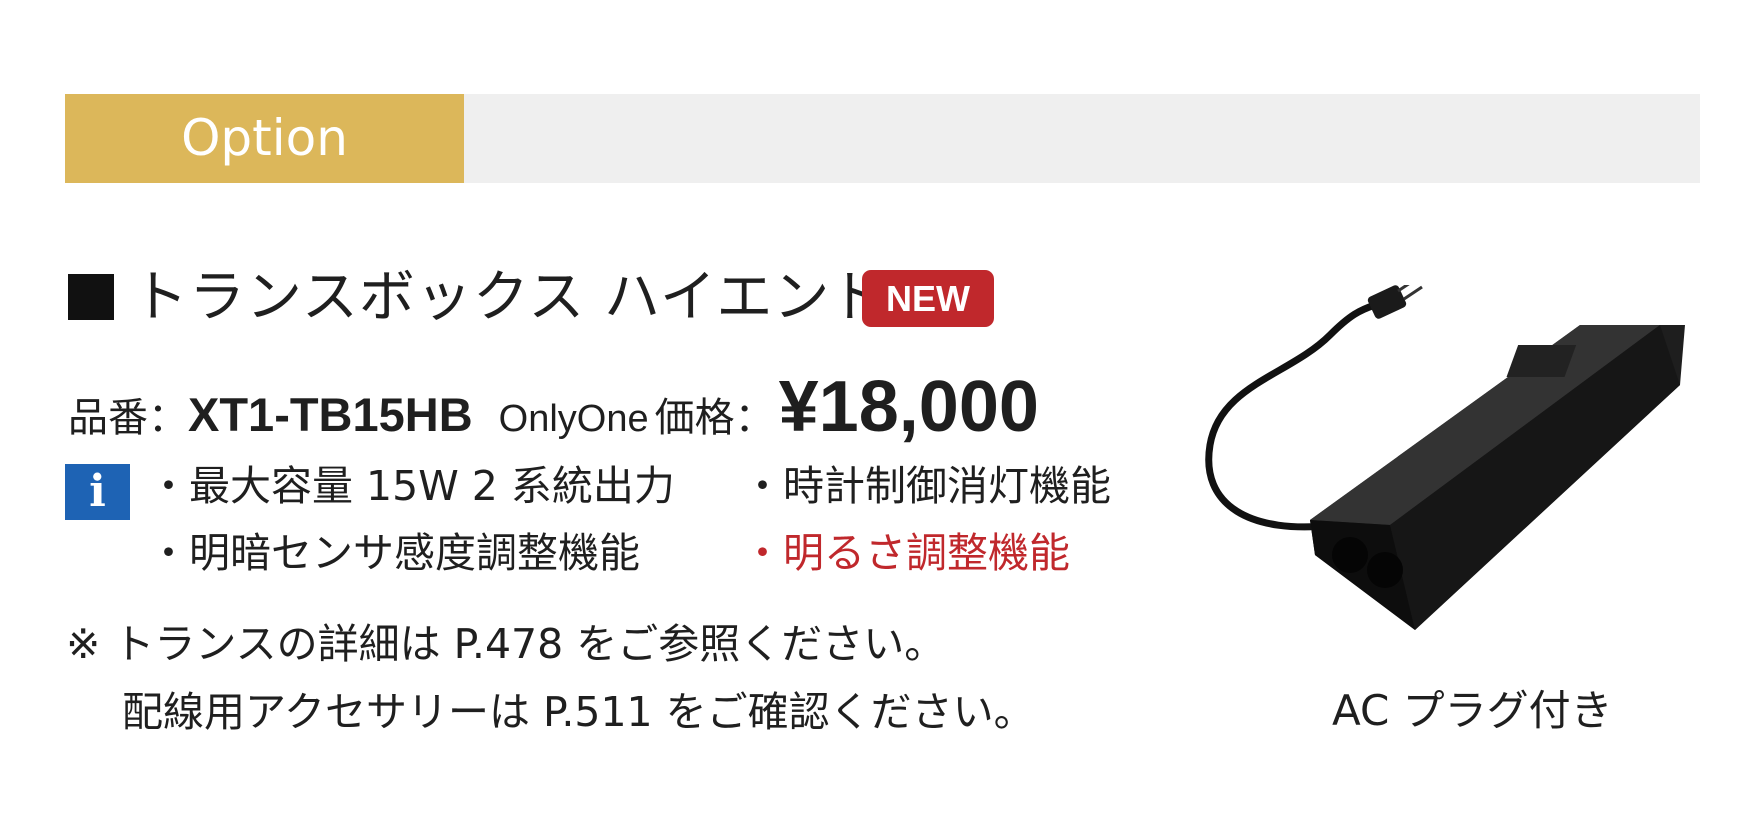 This screenshot has height=834, width=1760. I want to click on pricing-line: 品番：XT1-TB15HB OnlyOne 価格：¥18,000, so click(553, 406).